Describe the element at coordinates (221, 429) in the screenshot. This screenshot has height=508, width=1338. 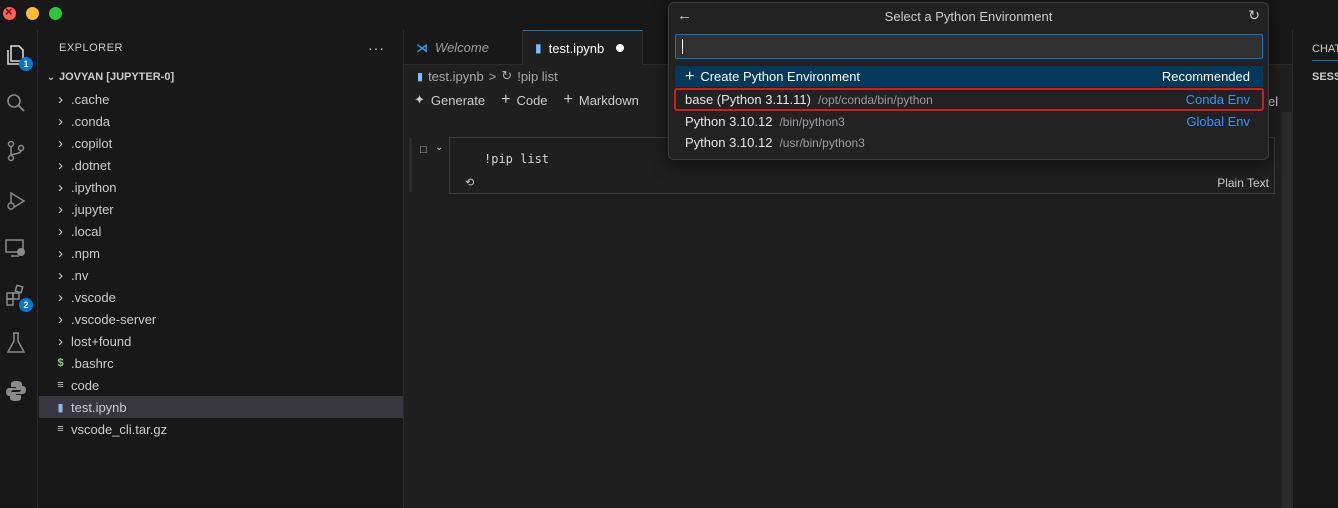
I see `file-item: ≡ vscode_cli.tar.gz` at that location.